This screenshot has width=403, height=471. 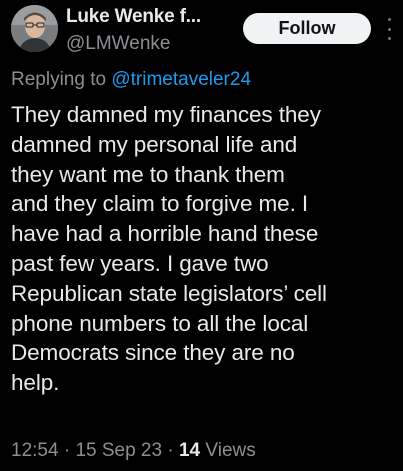 What do you see at coordinates (160, 323) in the screenshot?
I see `tweet-text-line: phone numbers to all the local` at bounding box center [160, 323].